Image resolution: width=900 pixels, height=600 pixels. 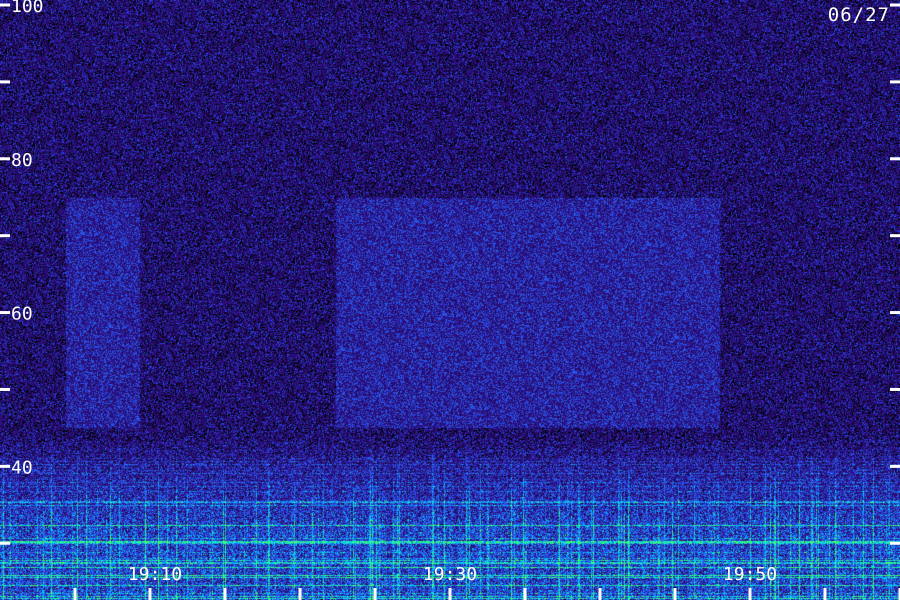 What do you see at coordinates (155, 574) in the screenshot?
I see `x-tick-label-0: 19:10` at bounding box center [155, 574].